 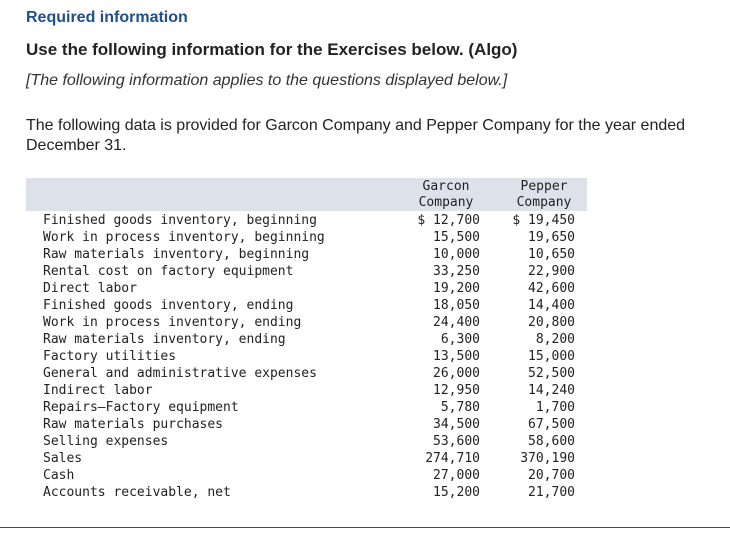 I want to click on garcon-value: 26,000, so click(x=456, y=373).